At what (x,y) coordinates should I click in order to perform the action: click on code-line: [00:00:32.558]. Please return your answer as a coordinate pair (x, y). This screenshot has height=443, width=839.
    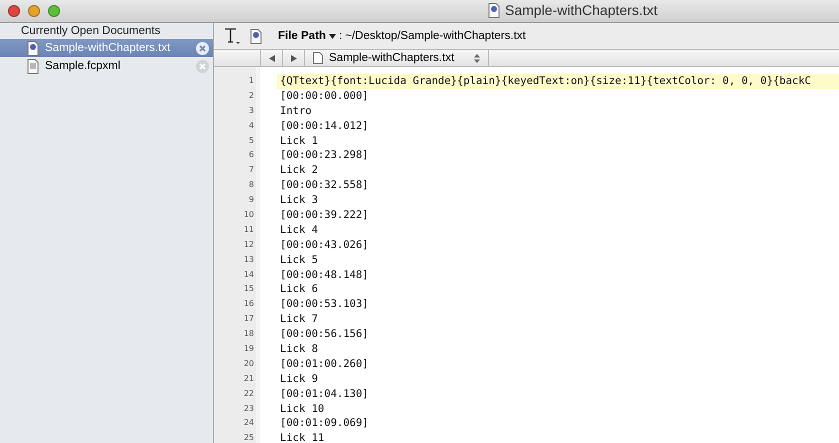
    Looking at the image, I should click on (324, 186).